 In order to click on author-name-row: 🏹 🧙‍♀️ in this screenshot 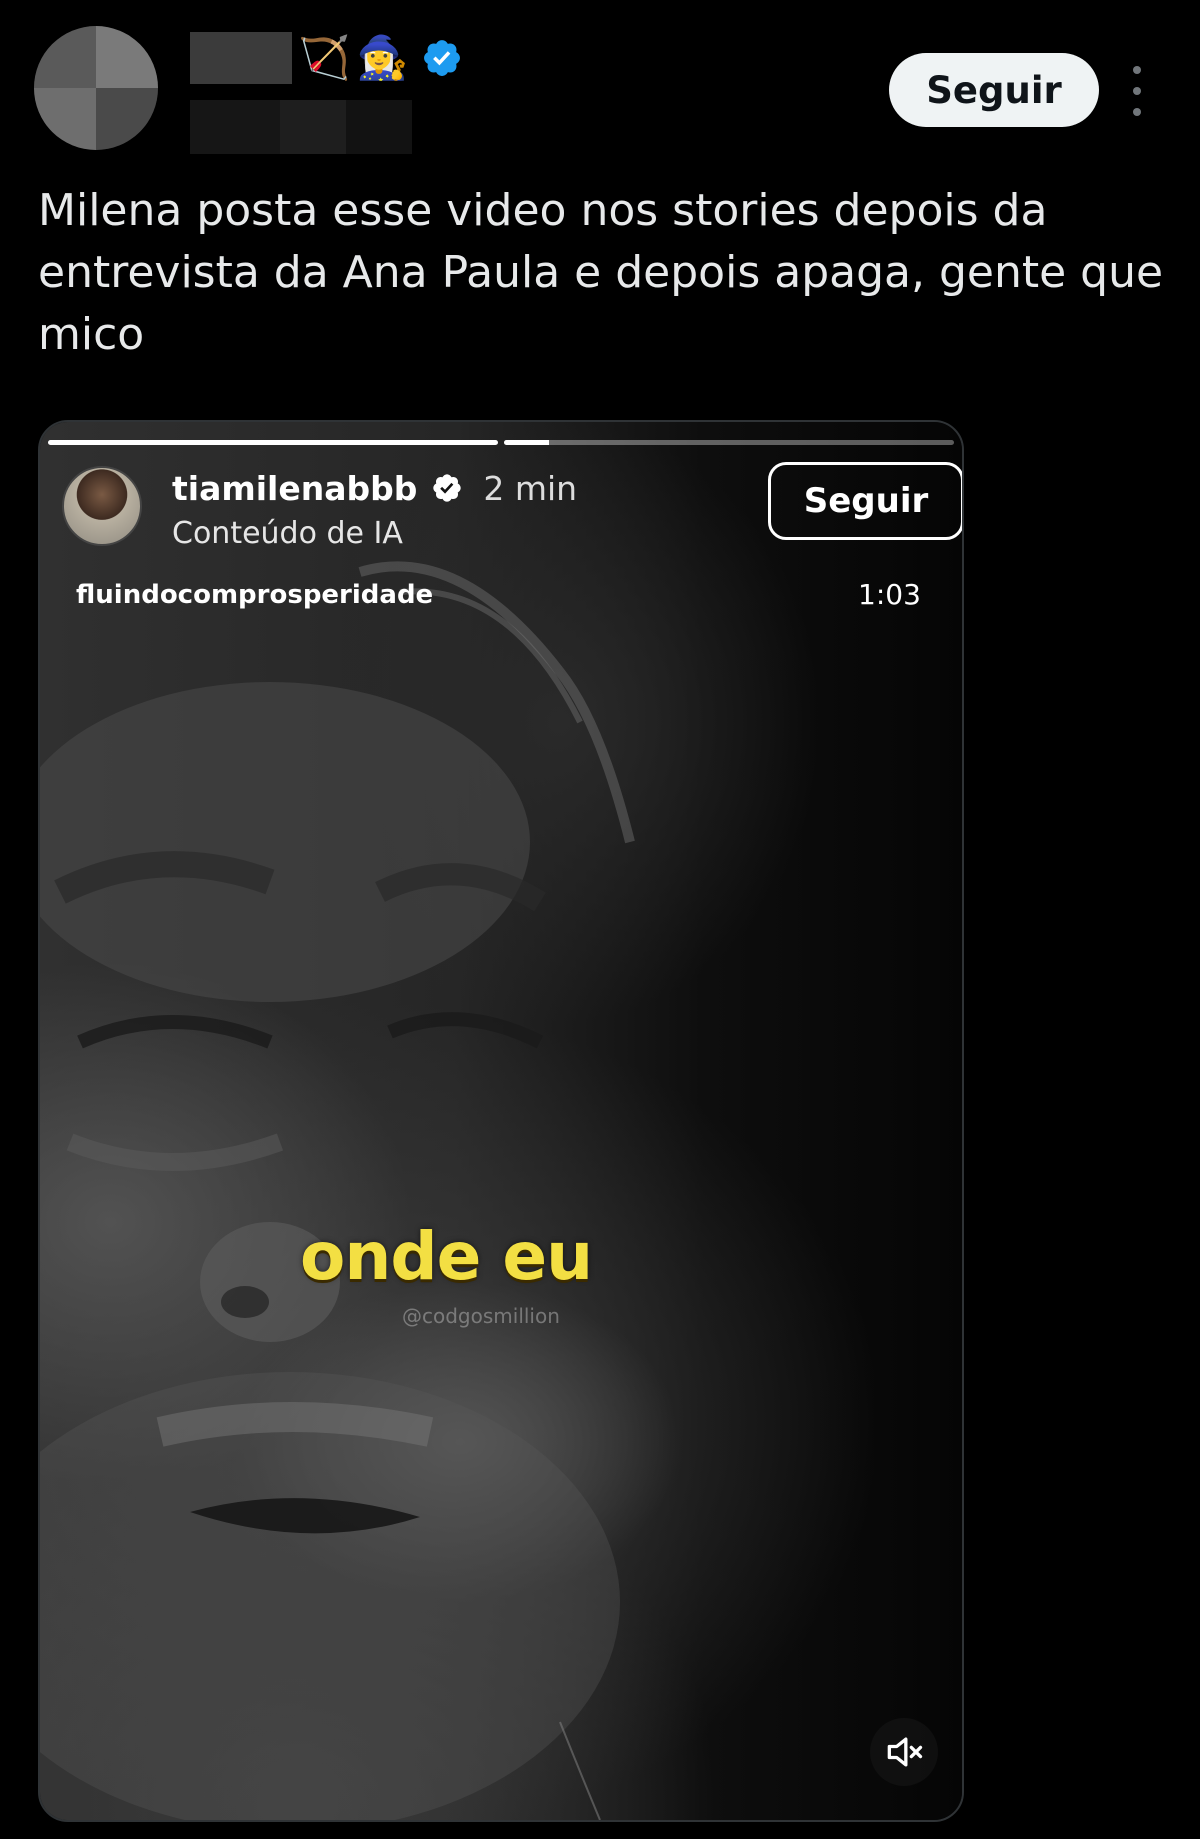, I will do `click(326, 58)`.